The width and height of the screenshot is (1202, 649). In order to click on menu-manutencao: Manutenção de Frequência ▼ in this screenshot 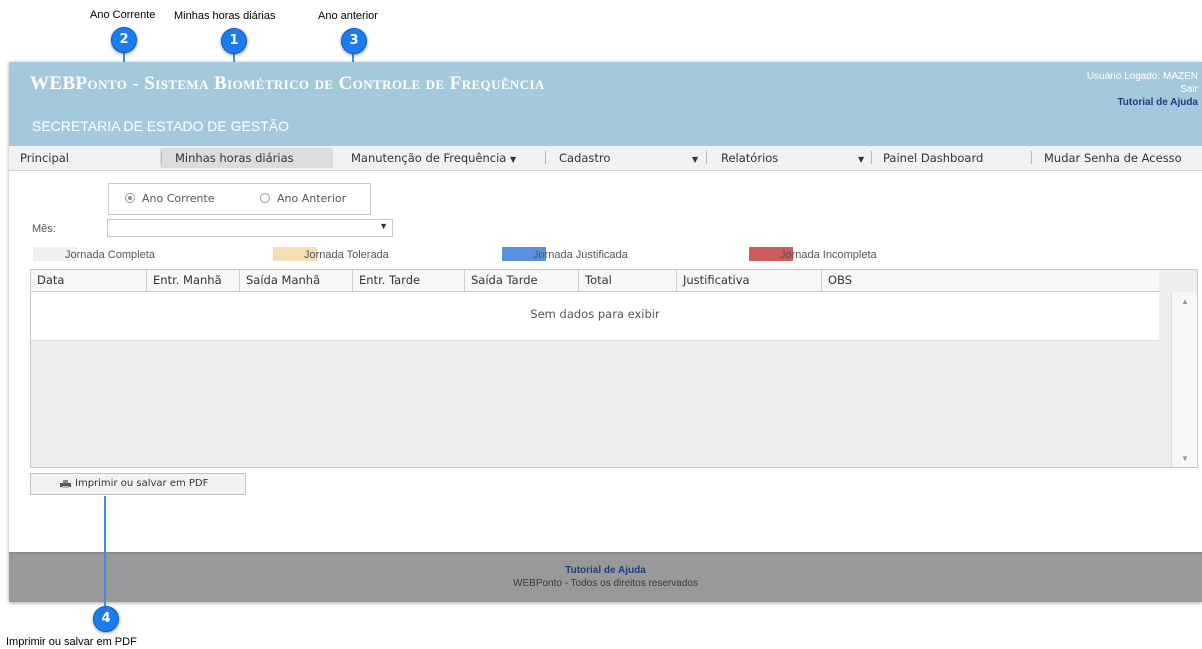, I will do `click(433, 158)`.